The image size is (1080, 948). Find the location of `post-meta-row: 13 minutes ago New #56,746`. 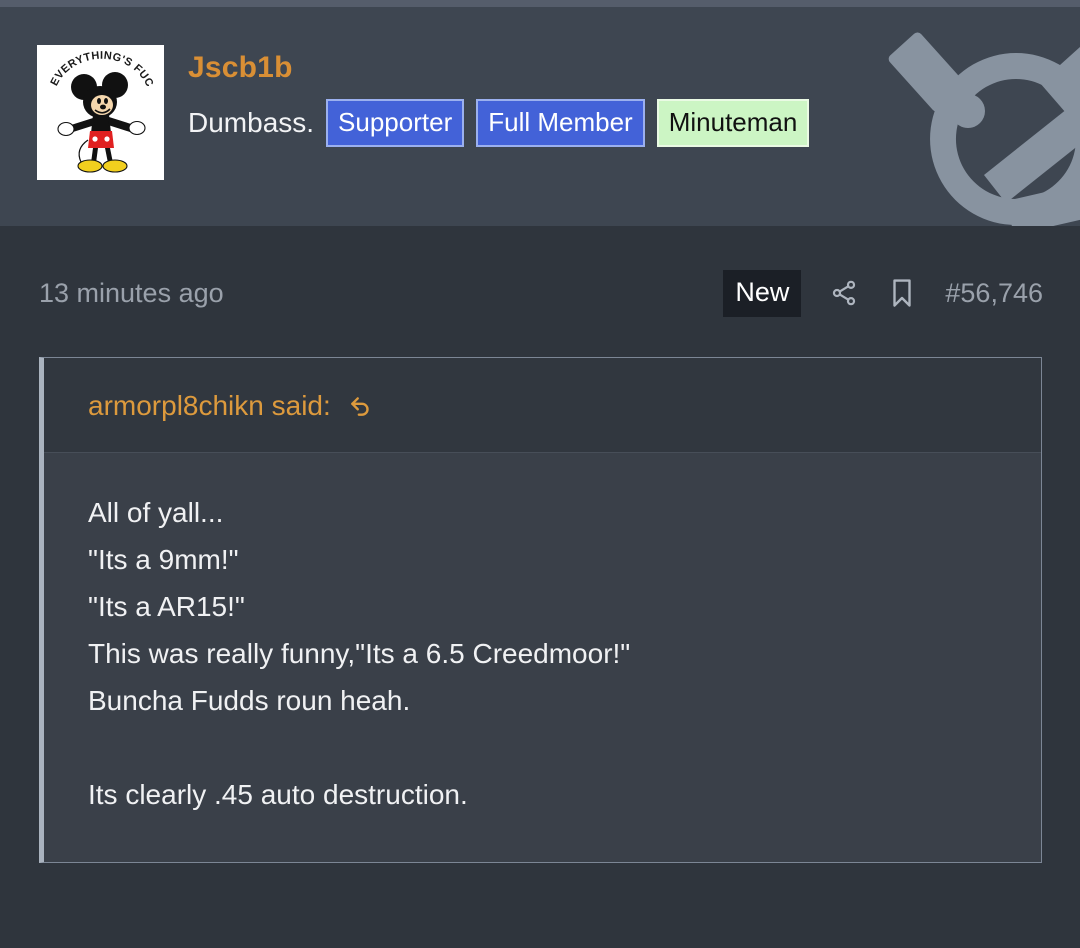

post-meta-row: 13 minutes ago New #56,746 is located at coordinates (541, 293).